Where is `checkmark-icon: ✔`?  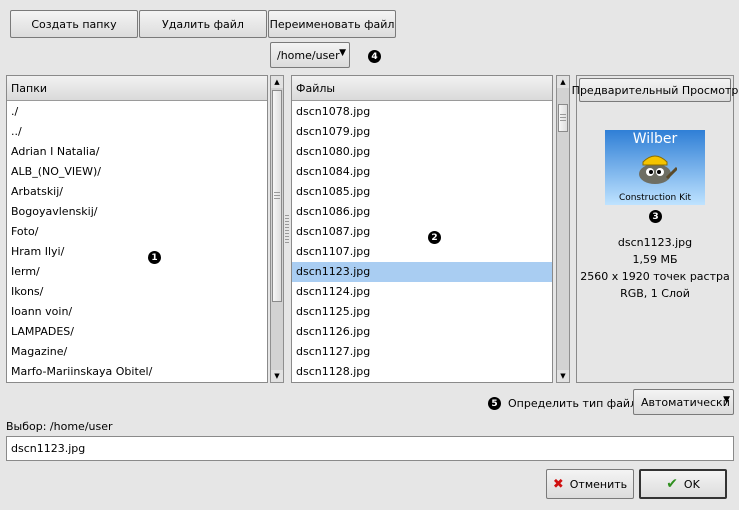
checkmark-icon: ✔ is located at coordinates (672, 484).